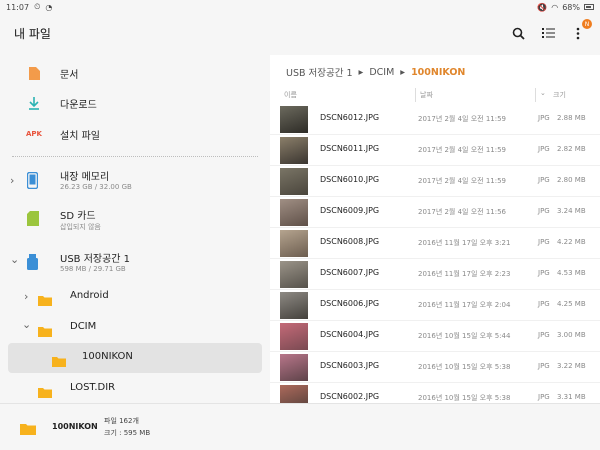 The image size is (600, 450). Describe the element at coordinates (135, 389) in the screenshot. I see `tree-item-lost-dir: LOST.DIR` at that location.